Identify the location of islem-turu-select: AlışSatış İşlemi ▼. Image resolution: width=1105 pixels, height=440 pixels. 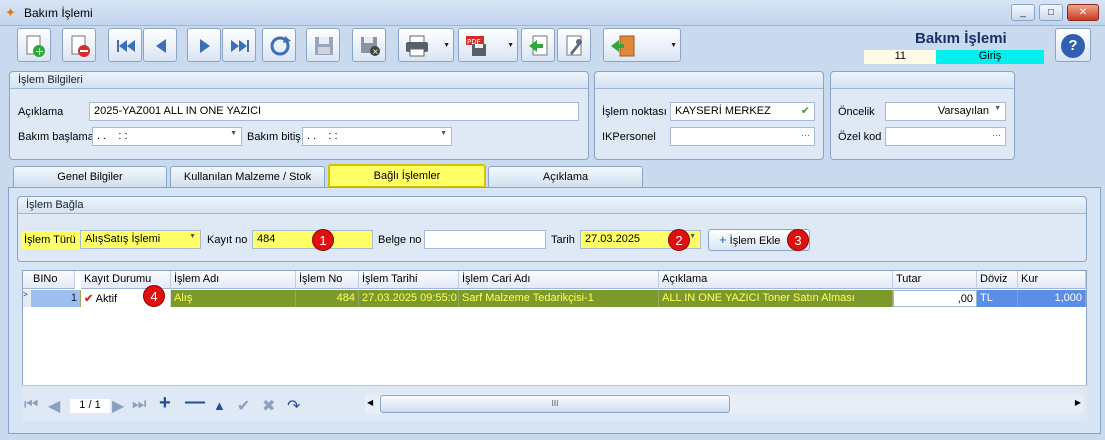
(140, 239).